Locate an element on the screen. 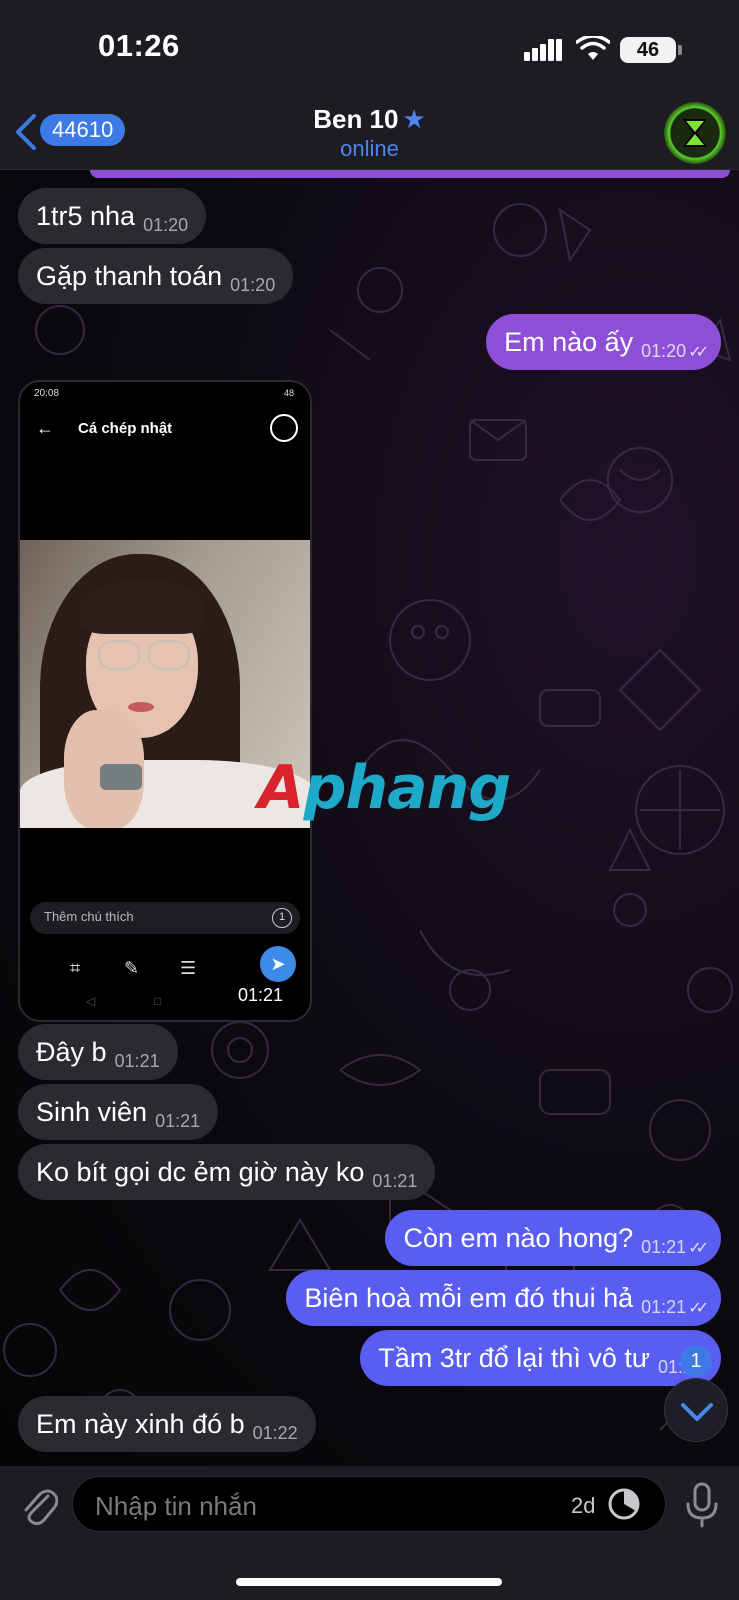 The height and width of the screenshot is (1600, 739). inner-nav-home-icon: □ is located at coordinates (158, 1001).